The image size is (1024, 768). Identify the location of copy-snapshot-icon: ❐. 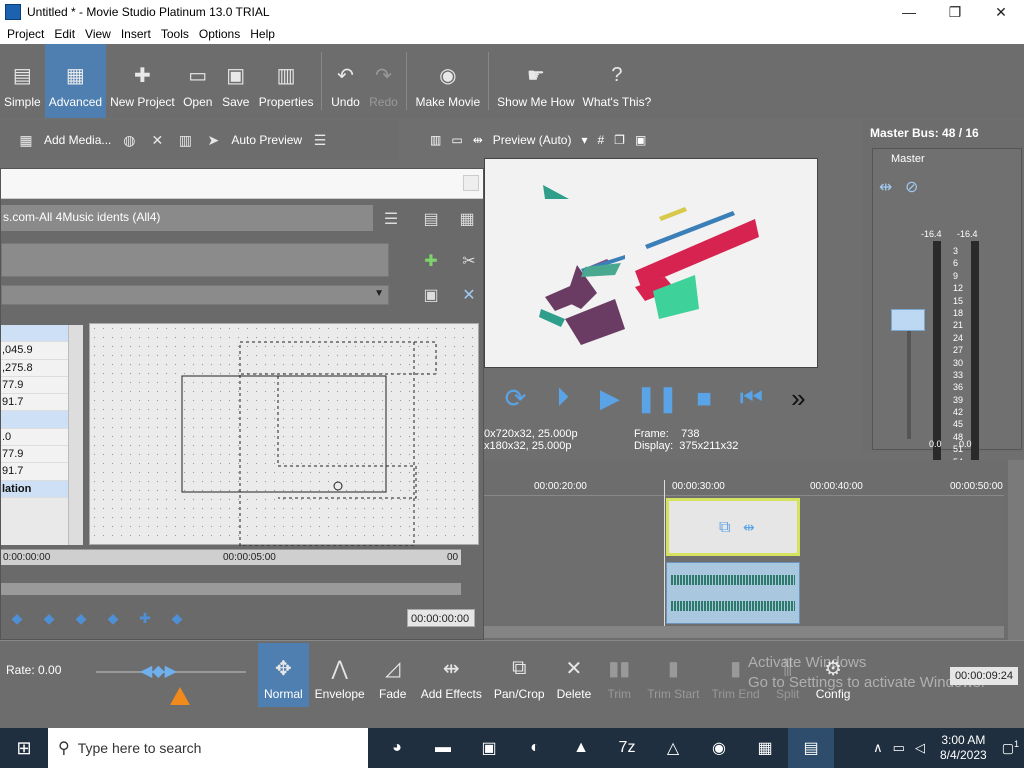
(619, 140).